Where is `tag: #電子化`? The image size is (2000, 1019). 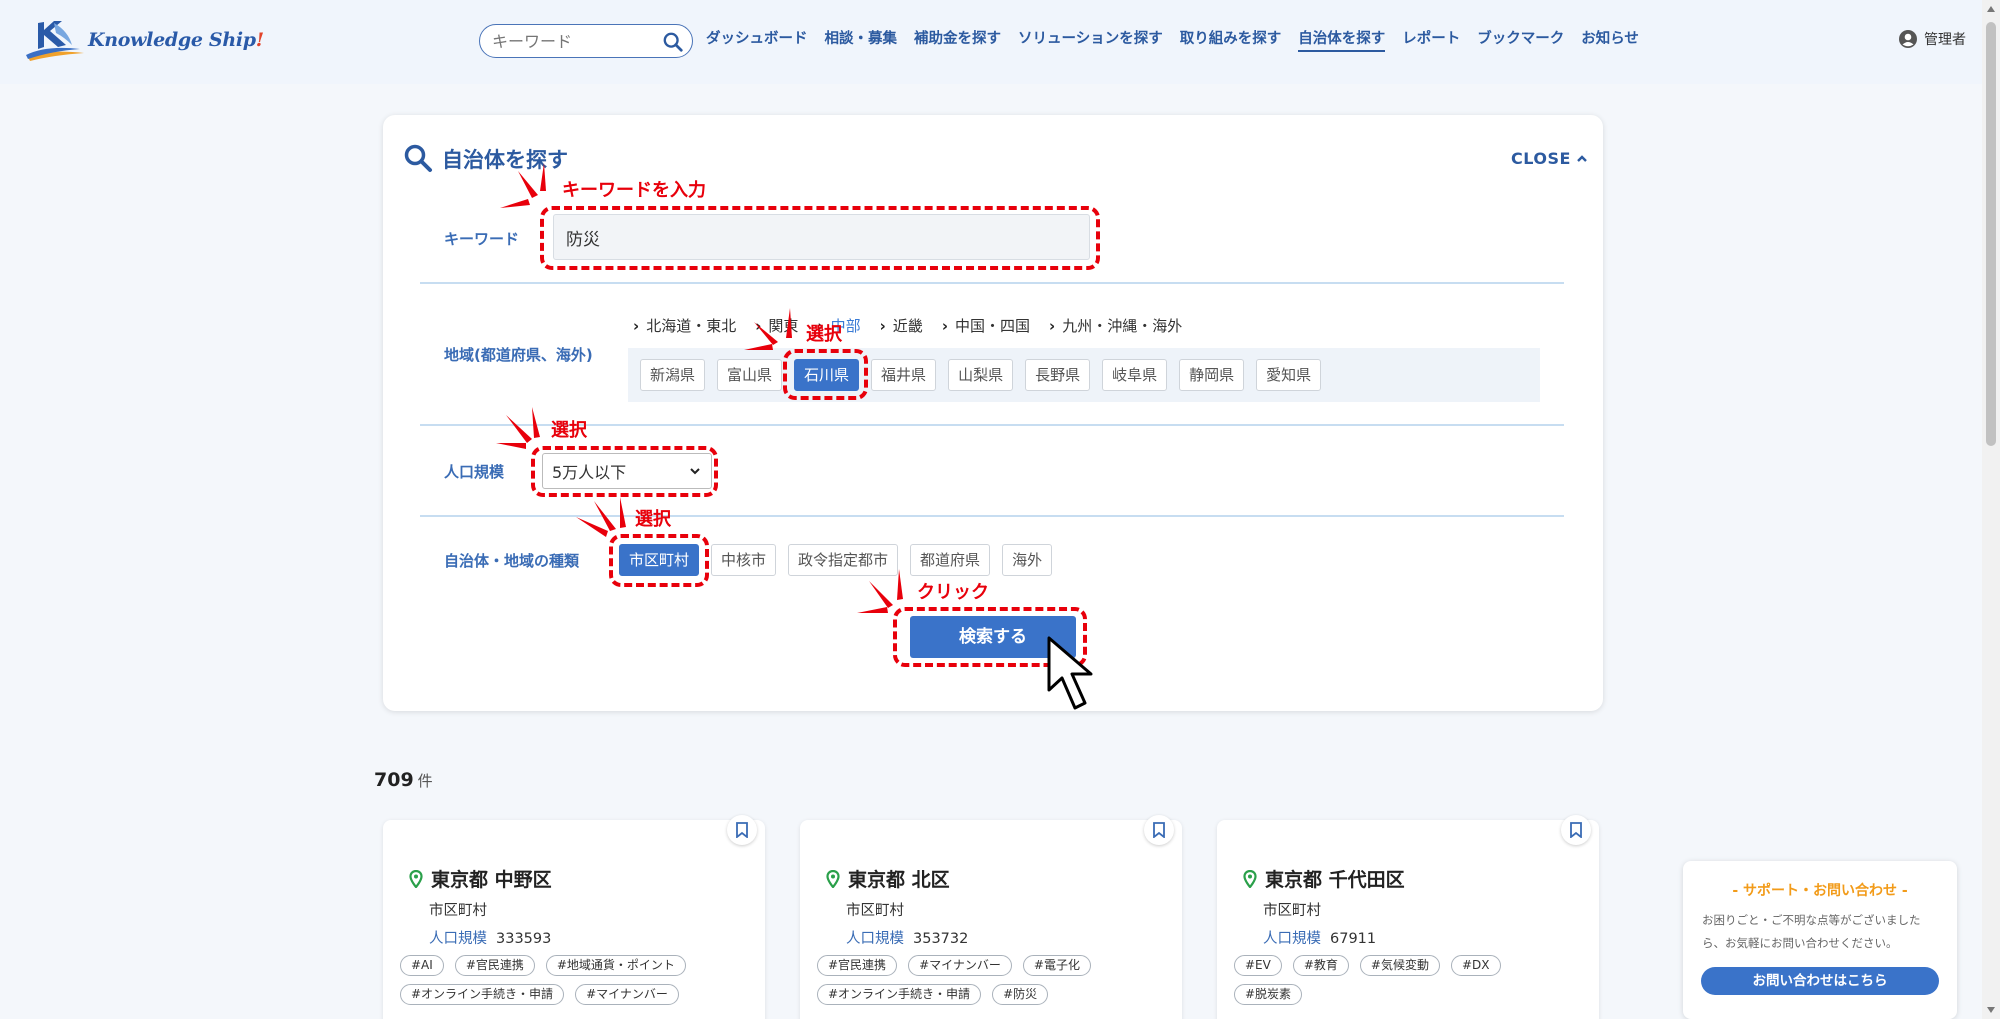
tag: #電子化 is located at coordinates (1056, 965).